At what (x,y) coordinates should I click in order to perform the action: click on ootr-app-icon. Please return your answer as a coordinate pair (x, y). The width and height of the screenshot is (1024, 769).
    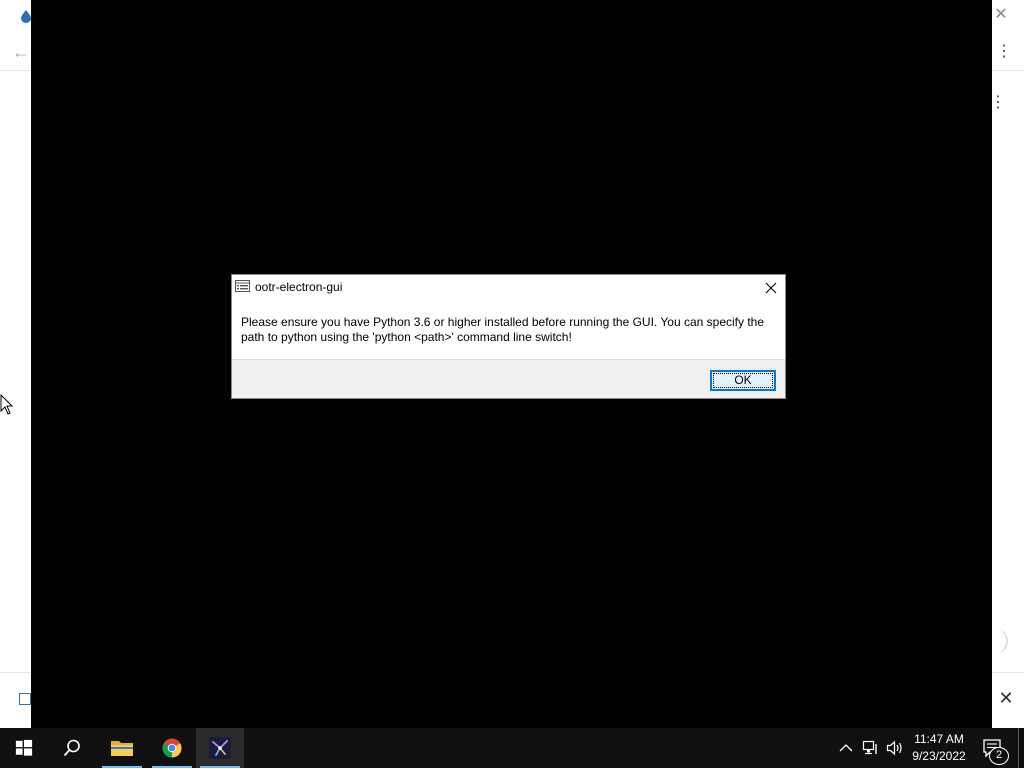
    Looking at the image, I should click on (220, 748).